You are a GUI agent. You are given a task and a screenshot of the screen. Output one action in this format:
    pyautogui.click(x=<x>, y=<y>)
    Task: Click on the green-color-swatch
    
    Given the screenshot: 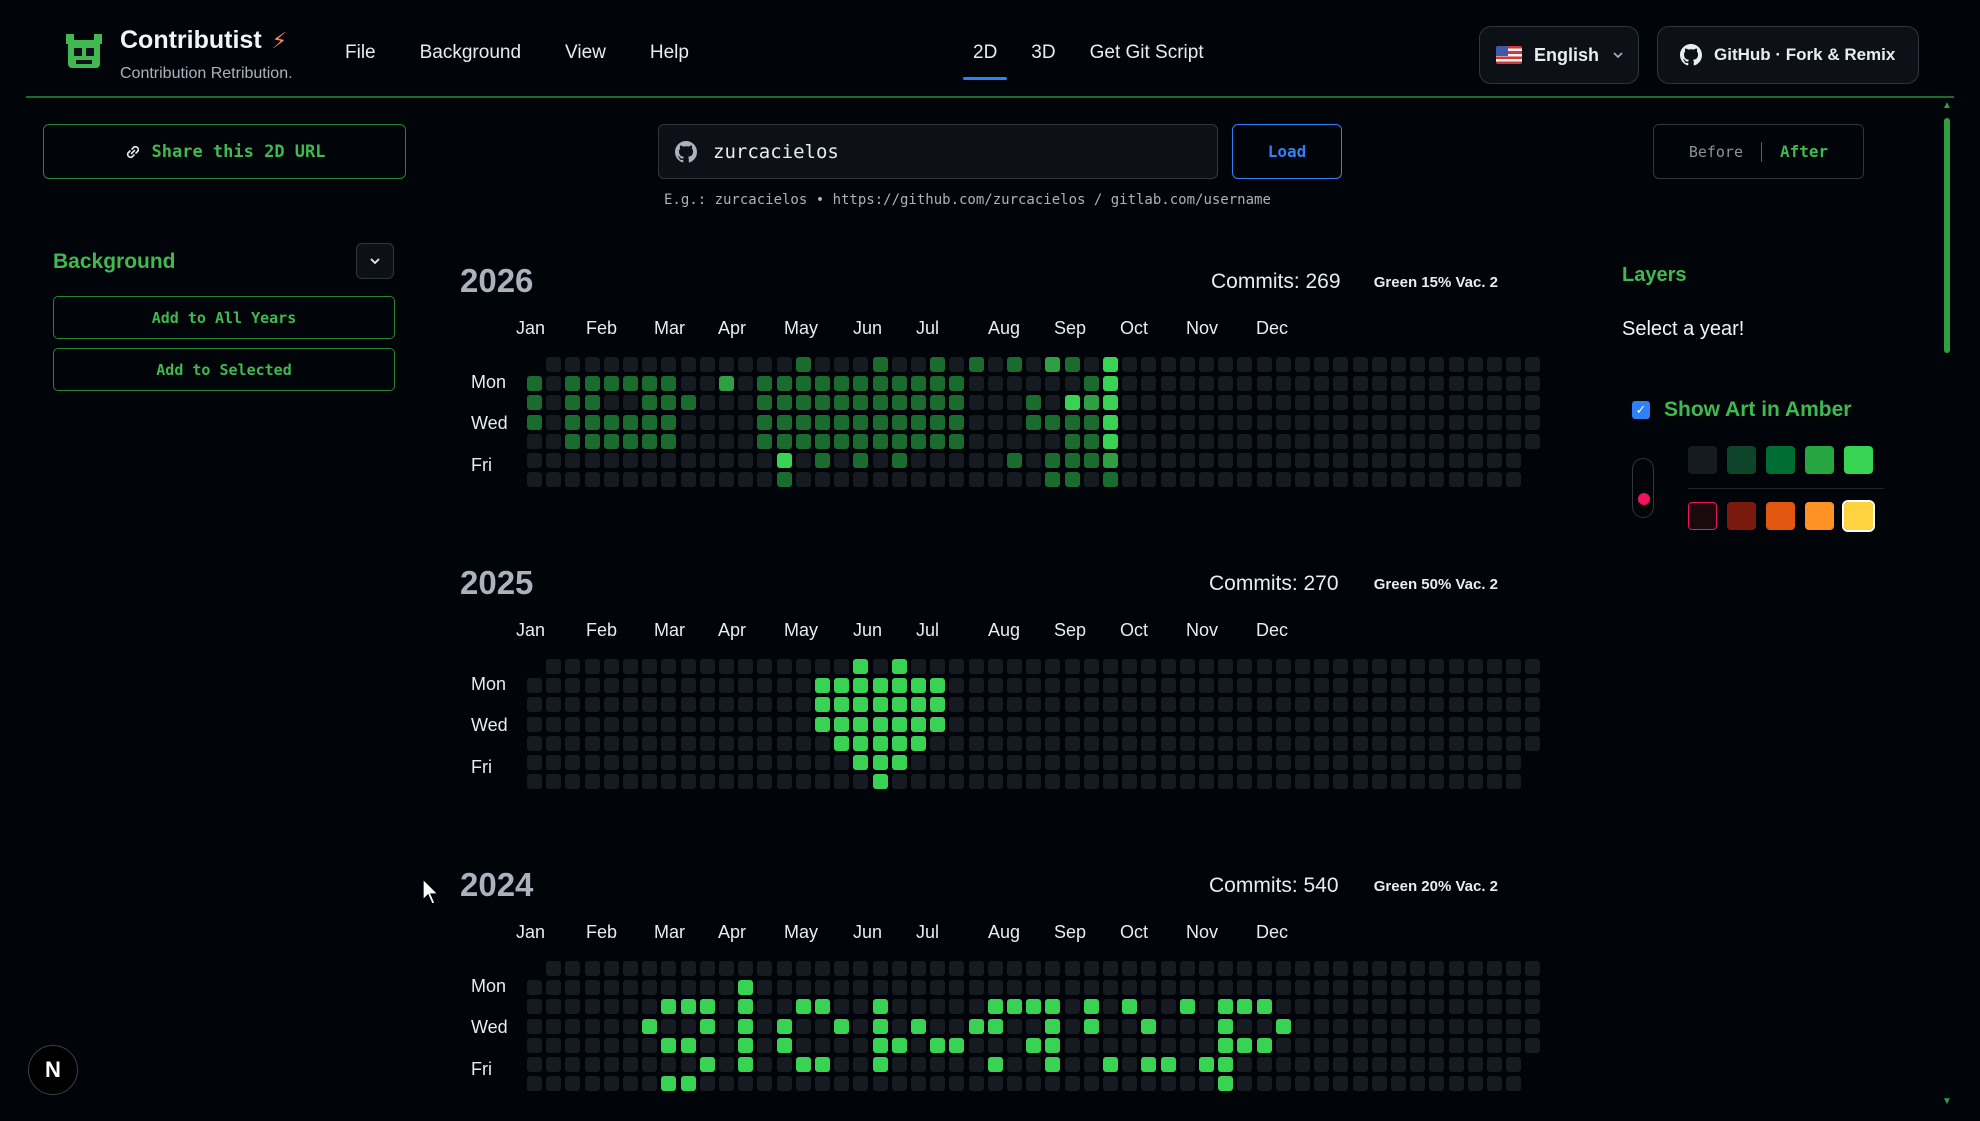 What is the action you would take?
    pyautogui.click(x=1819, y=460)
    